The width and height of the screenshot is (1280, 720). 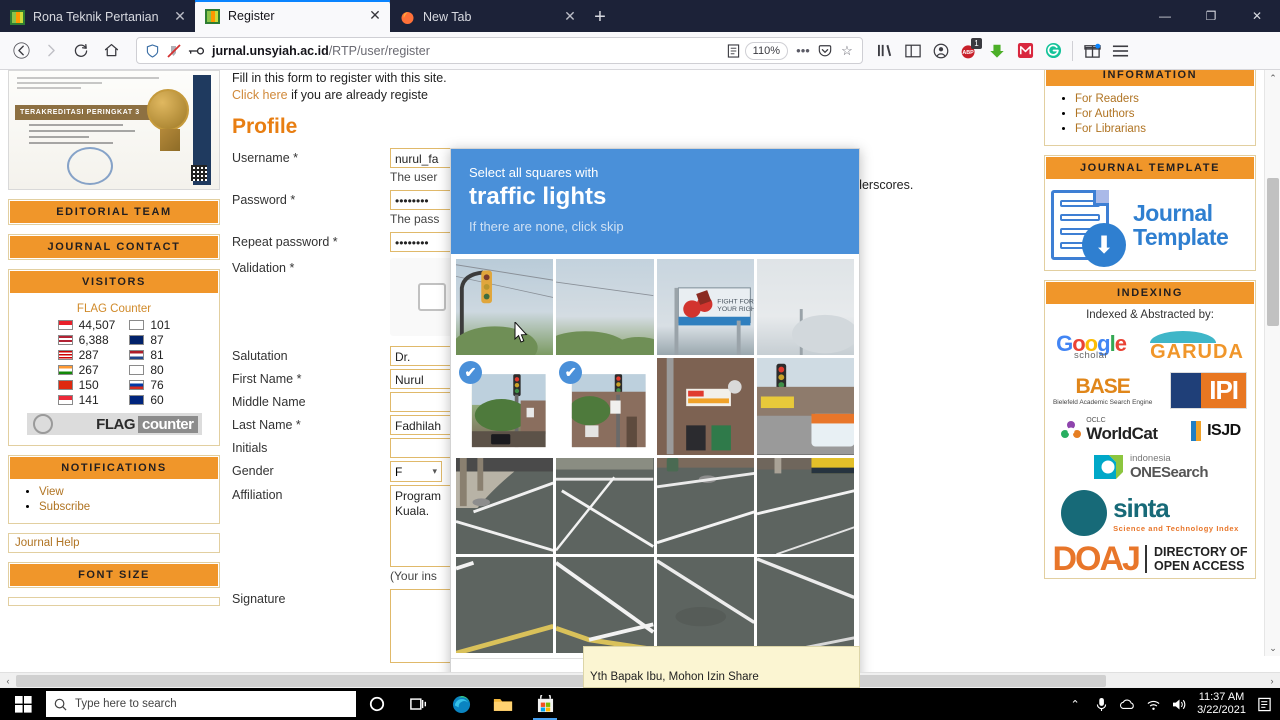 What do you see at coordinates (1092, 51) in the screenshot?
I see `extensions-gift-icon` at bounding box center [1092, 51].